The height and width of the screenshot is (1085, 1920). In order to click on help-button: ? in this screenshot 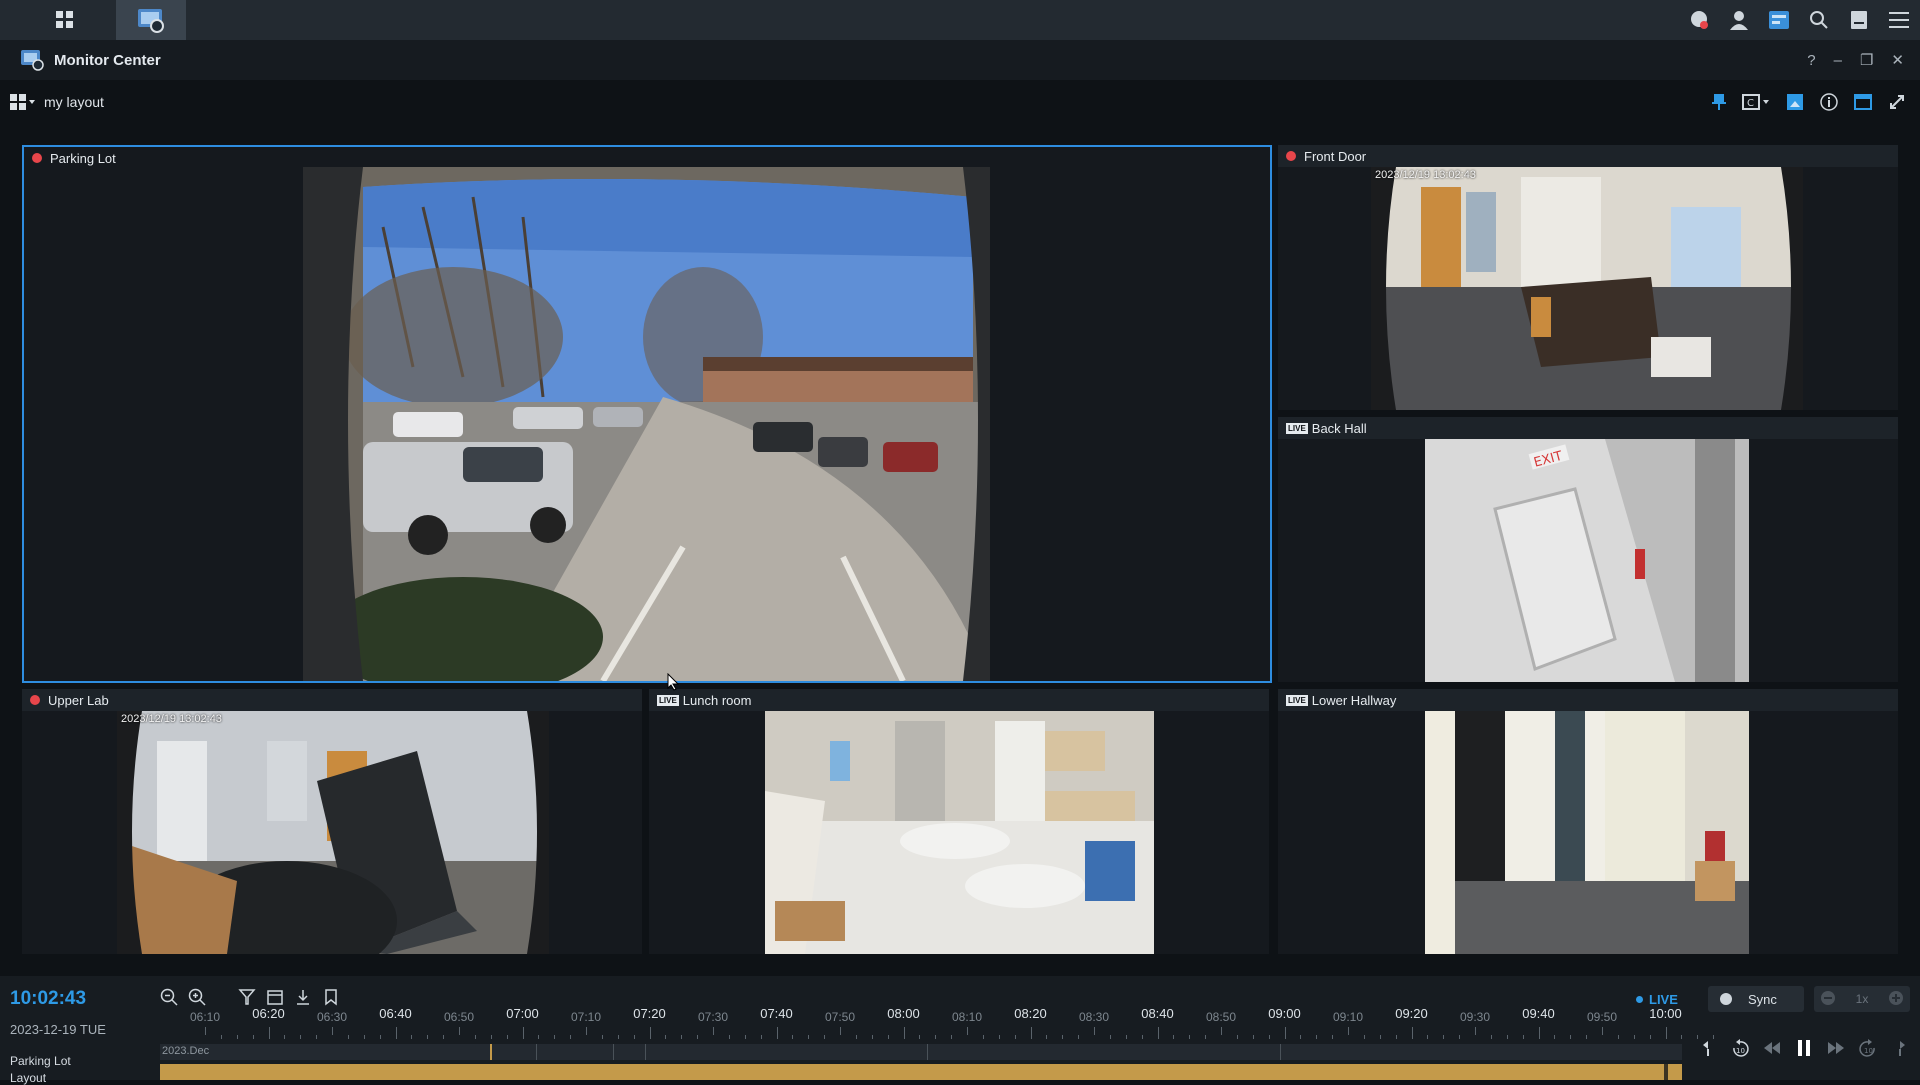, I will do `click(1811, 60)`.